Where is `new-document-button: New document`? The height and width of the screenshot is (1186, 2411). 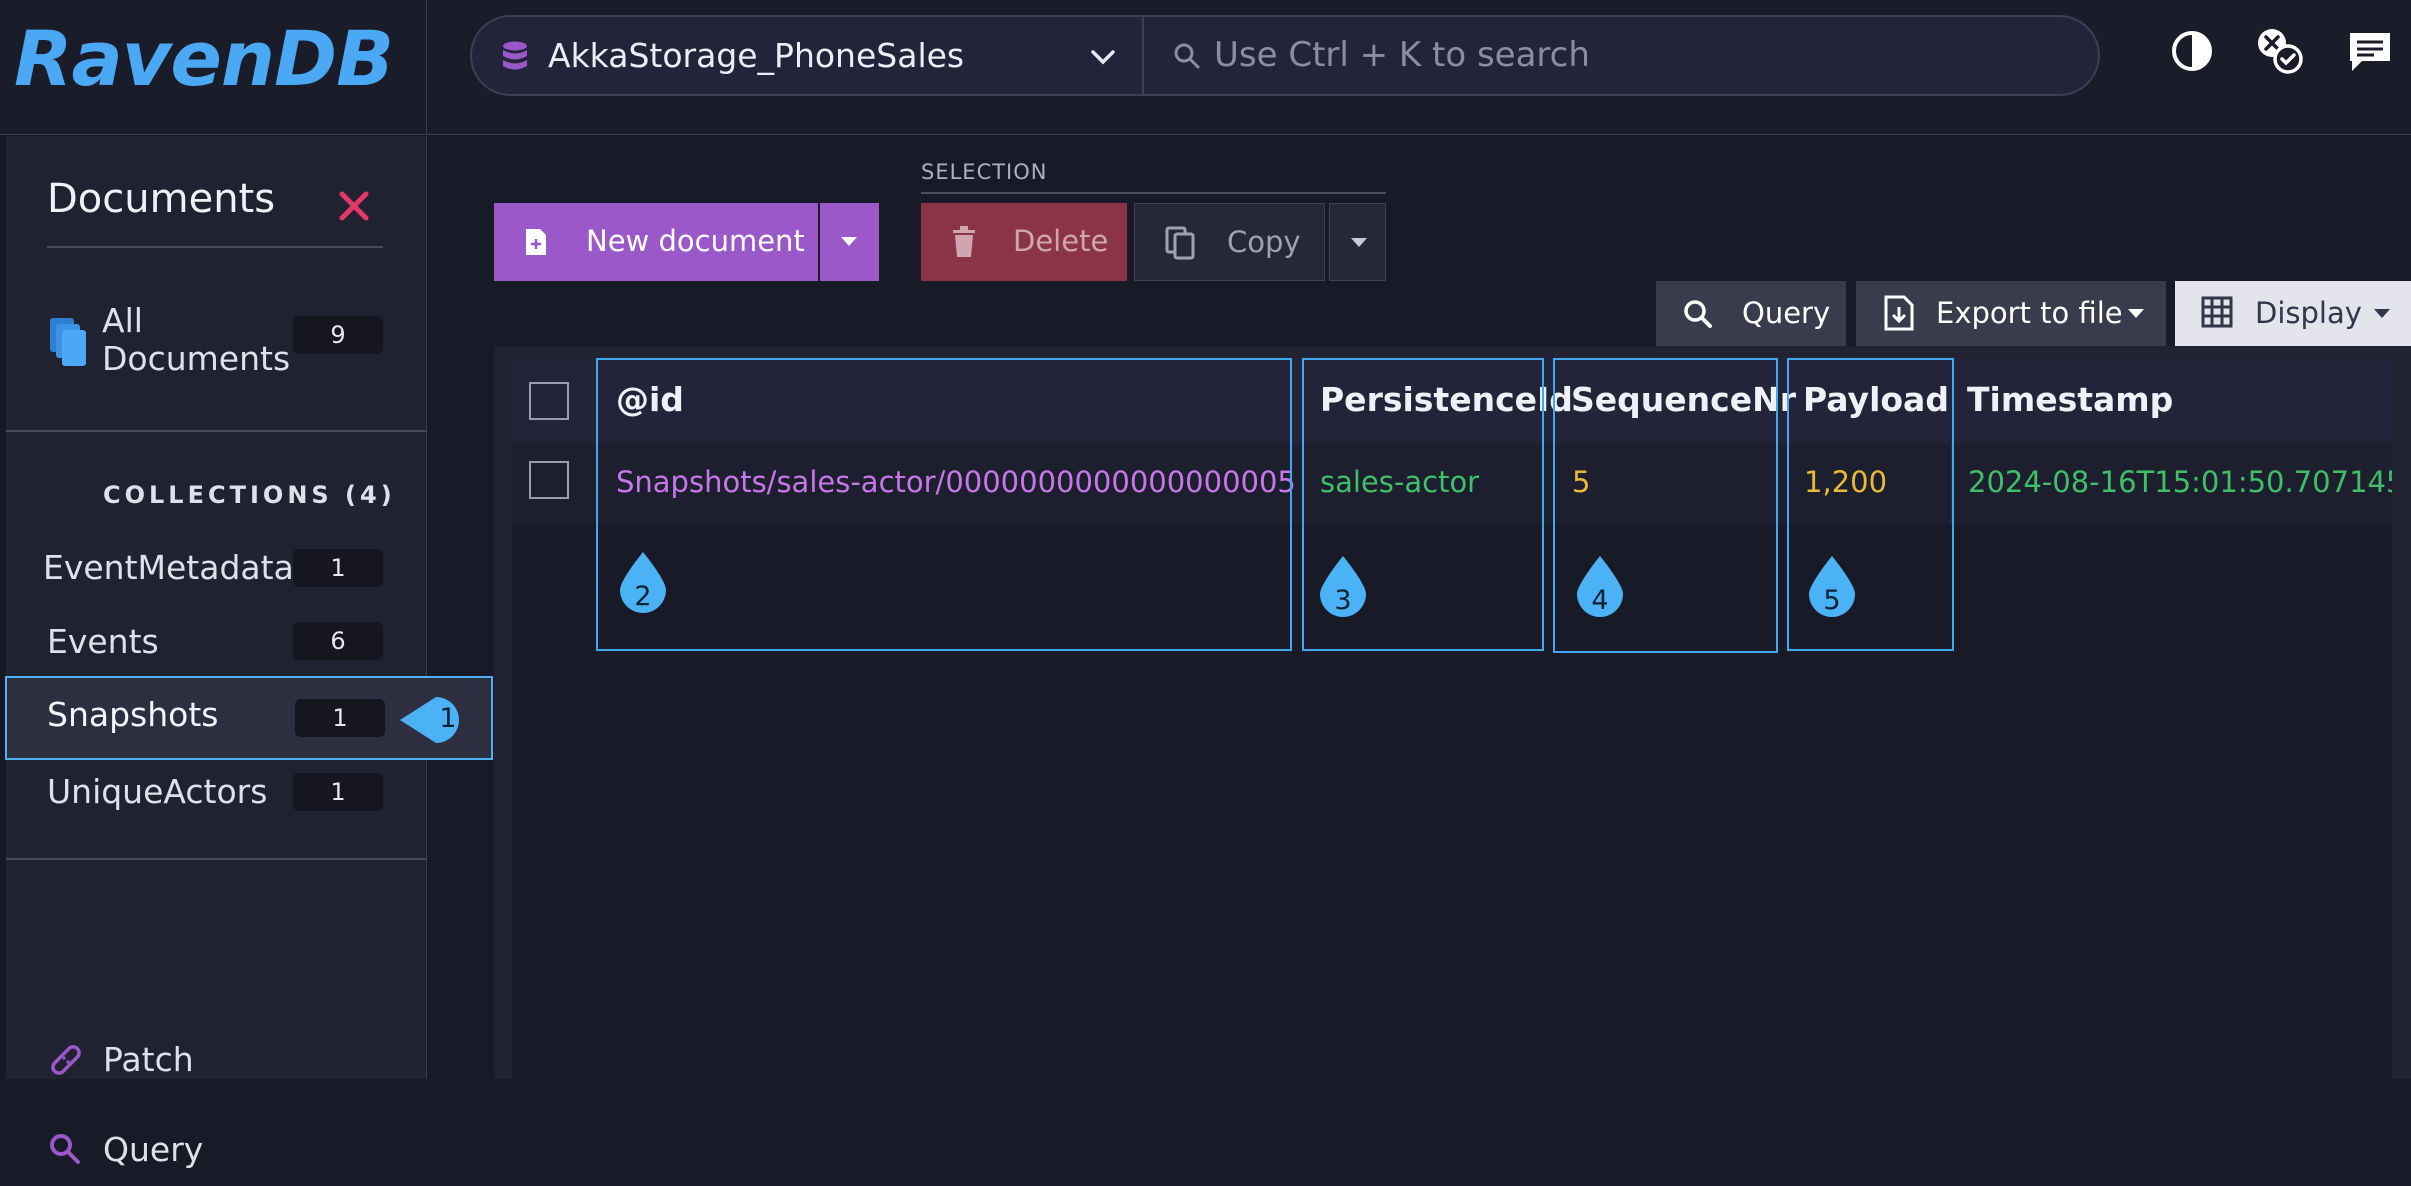 new-document-button: New document is located at coordinates (656, 242).